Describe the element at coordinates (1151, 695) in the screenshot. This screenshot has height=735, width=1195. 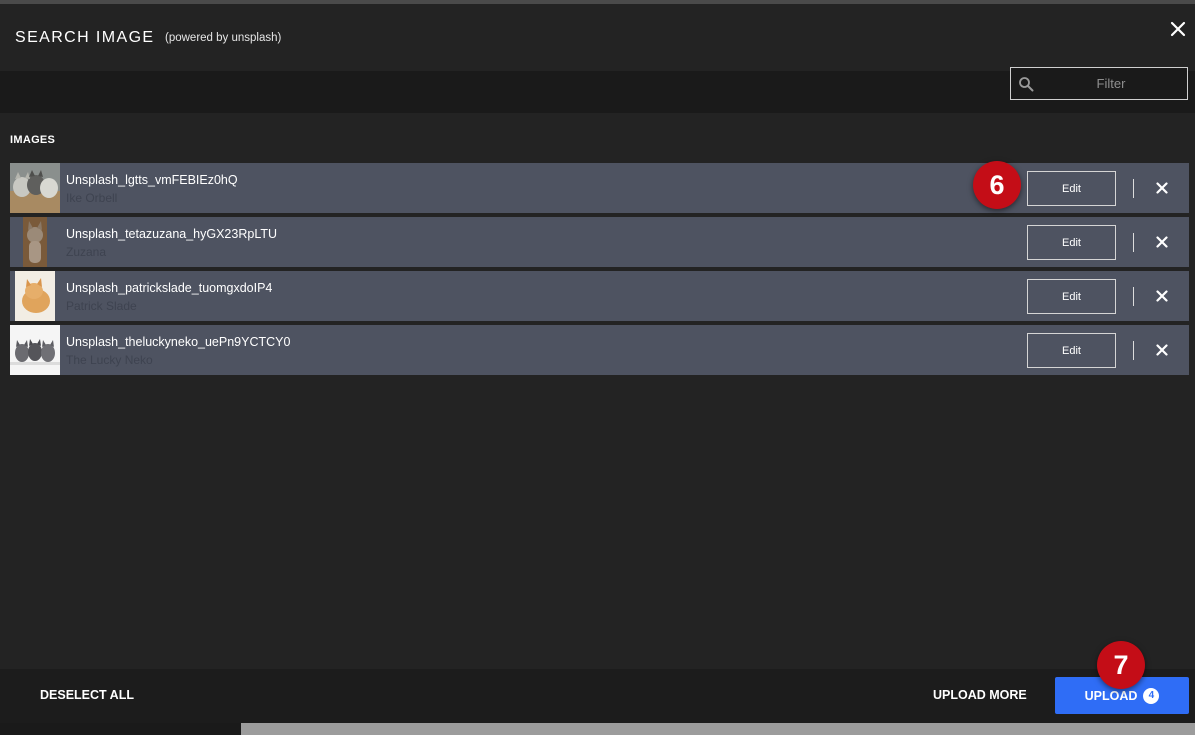
I see `upload-count-badge: 4` at that location.